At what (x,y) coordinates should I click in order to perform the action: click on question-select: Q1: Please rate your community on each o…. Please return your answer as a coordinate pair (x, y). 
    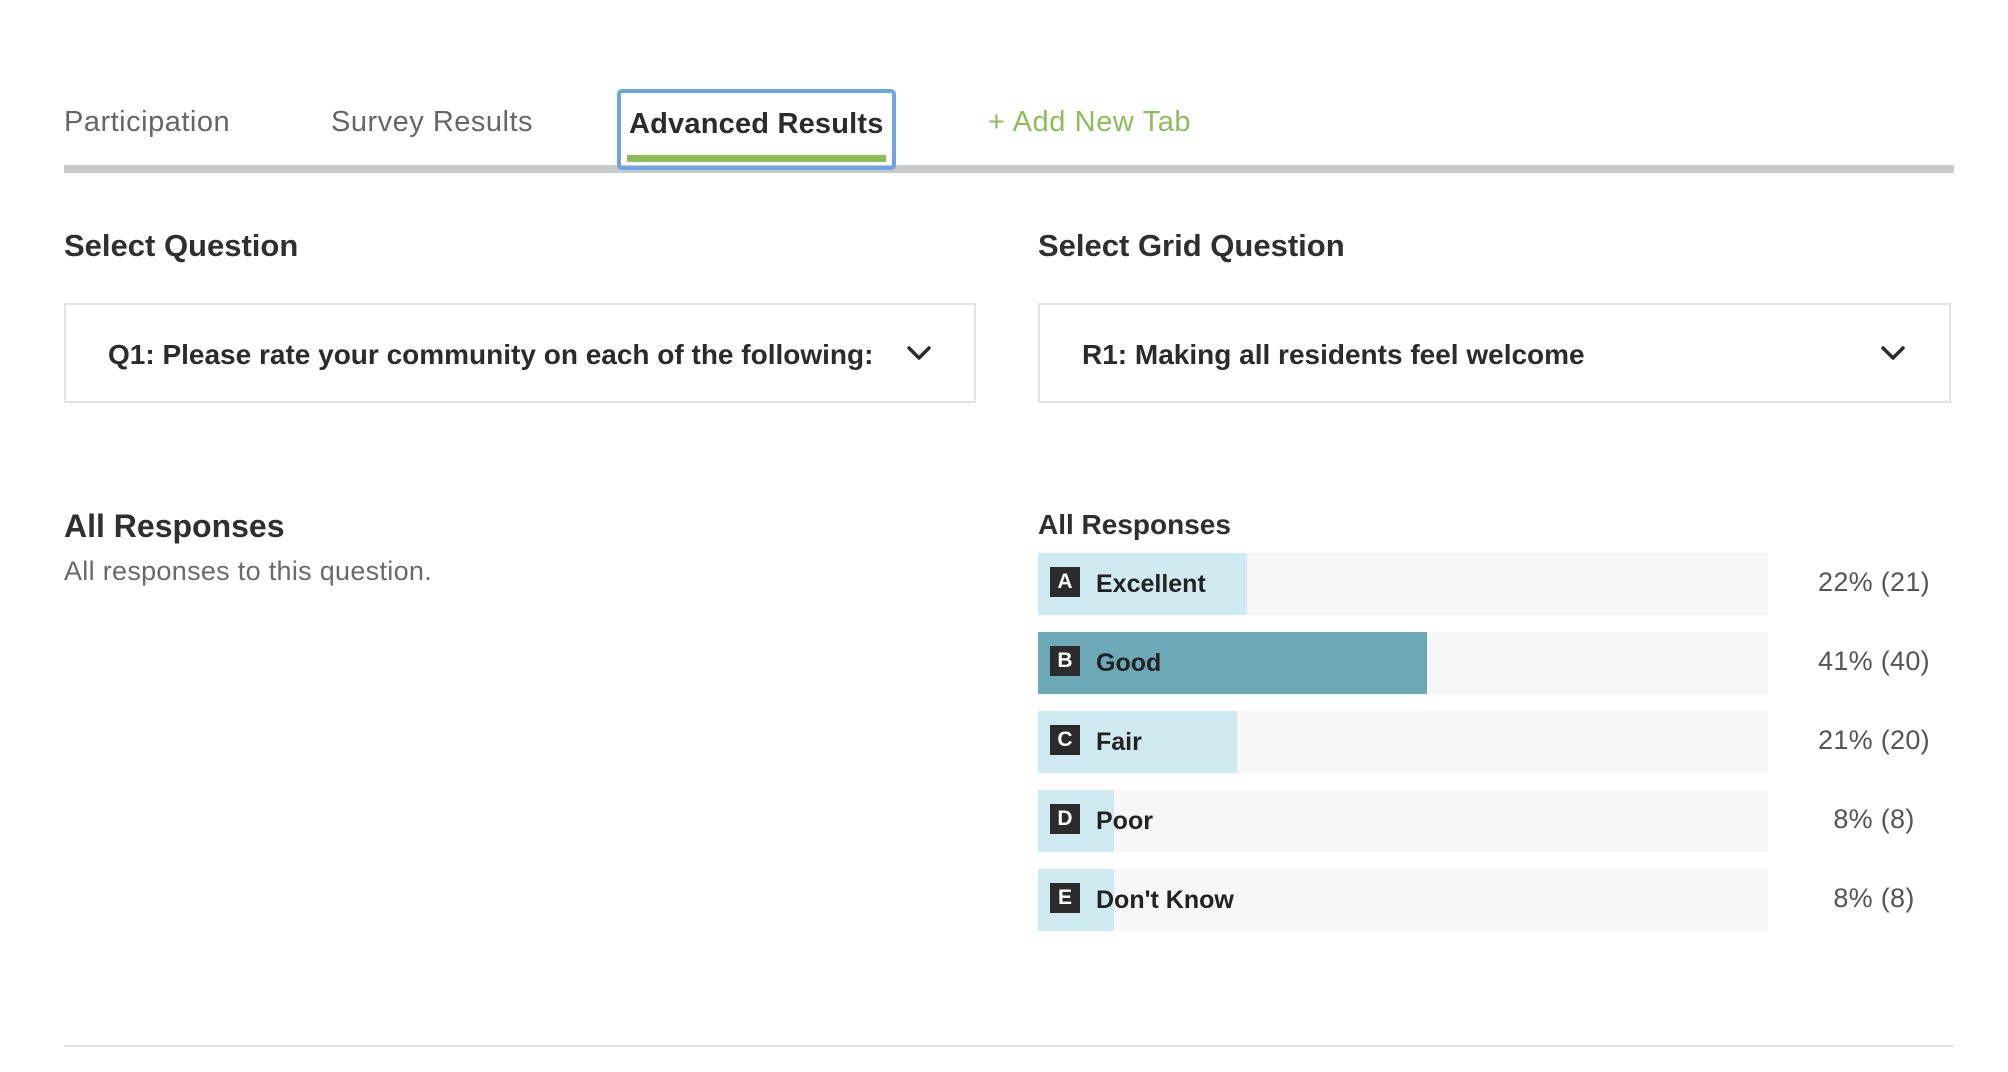
    Looking at the image, I should click on (520, 353).